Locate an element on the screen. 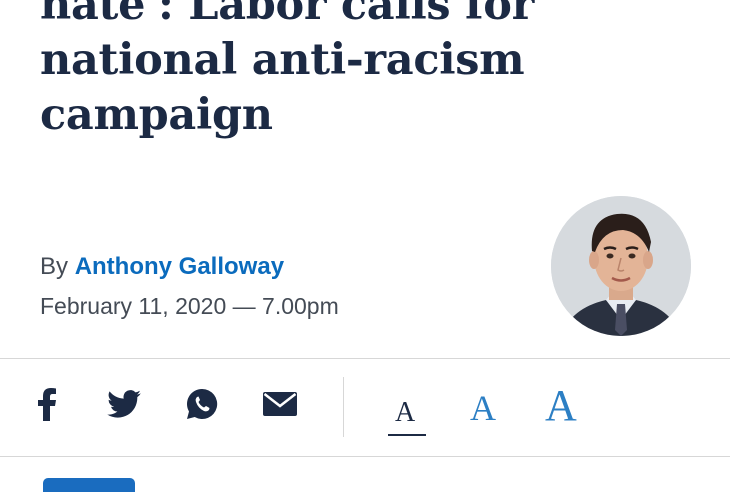 Image resolution: width=730 pixels, height=492 pixels. byline: By Anthony Galloway is located at coordinates (162, 267).